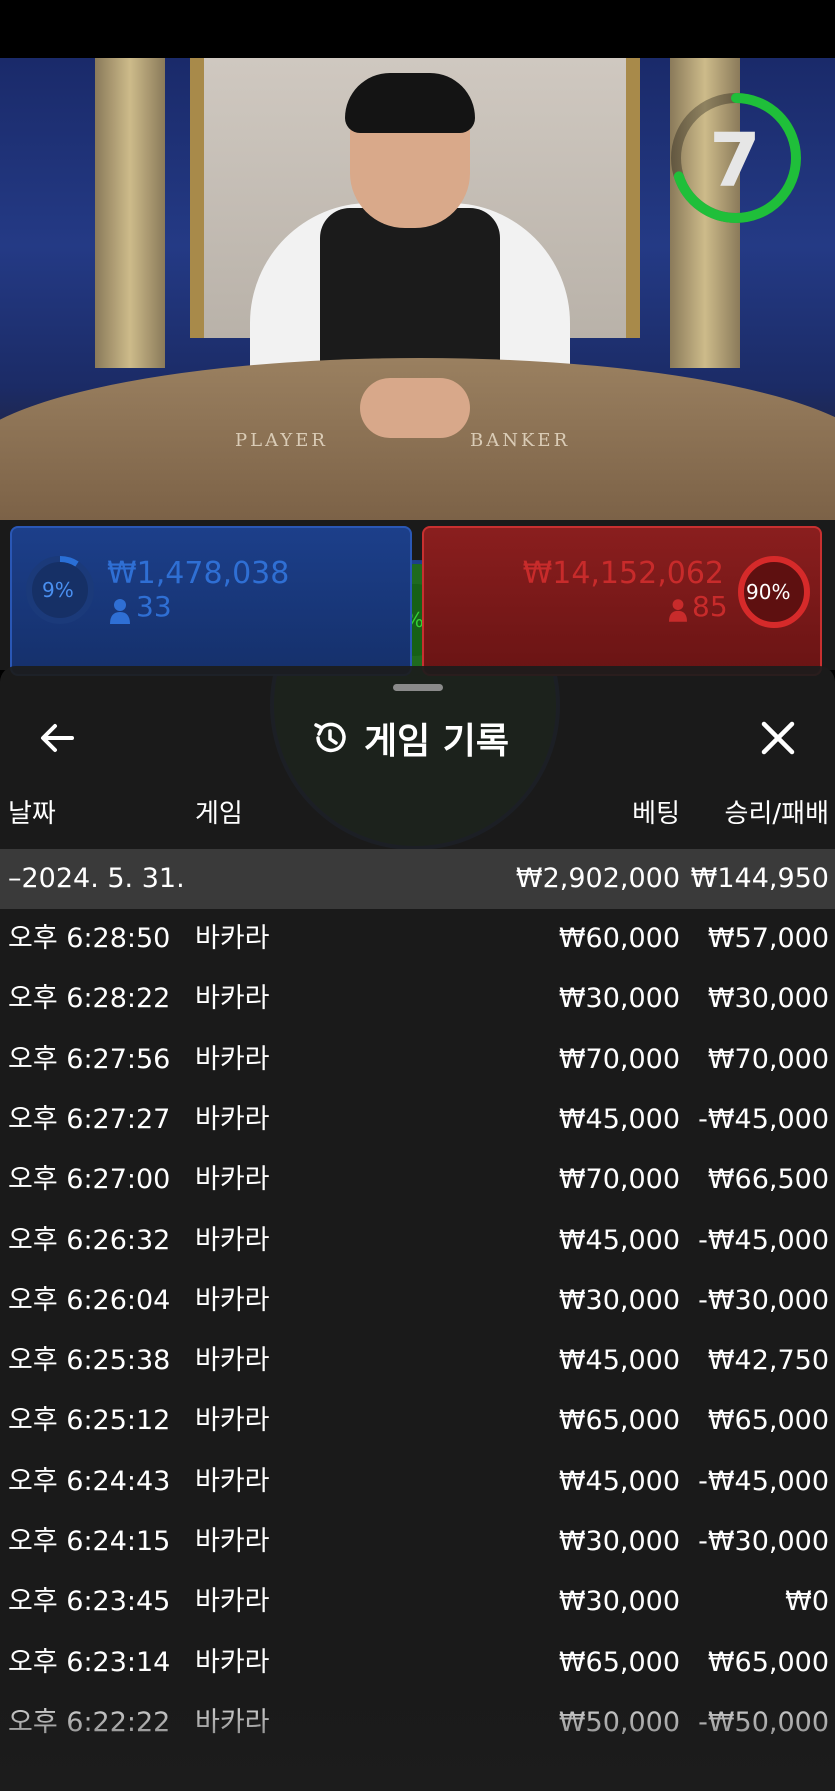 The image size is (835, 1791). What do you see at coordinates (763, 1722) in the screenshot?
I see `row-result: -₩50,000` at bounding box center [763, 1722].